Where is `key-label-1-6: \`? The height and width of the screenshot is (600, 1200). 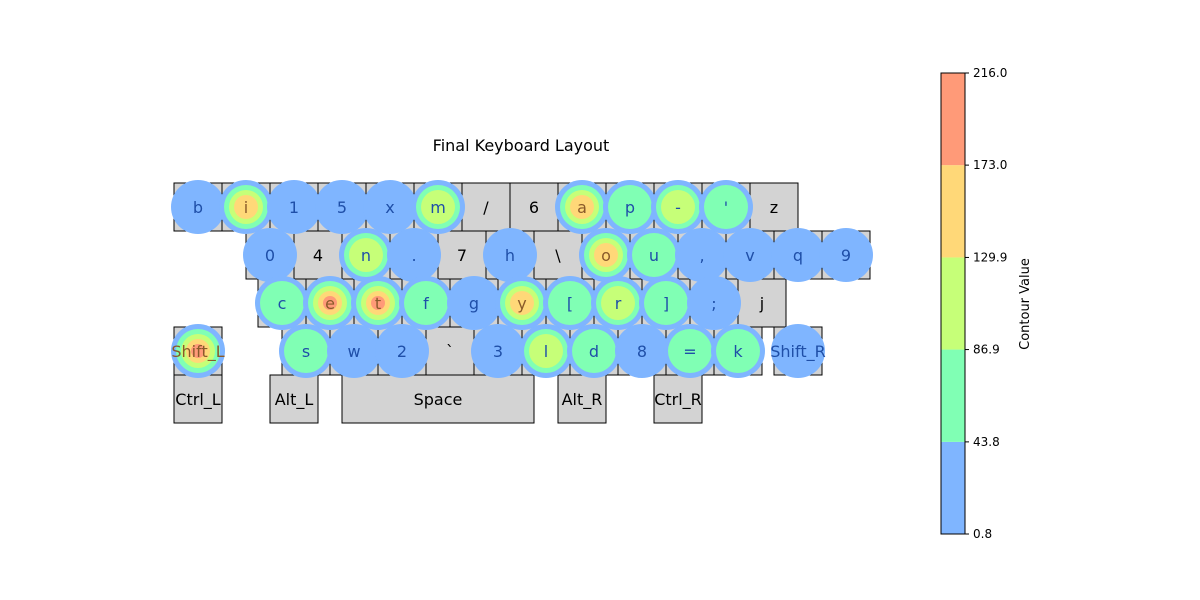 key-label-1-6: \ is located at coordinates (558, 255).